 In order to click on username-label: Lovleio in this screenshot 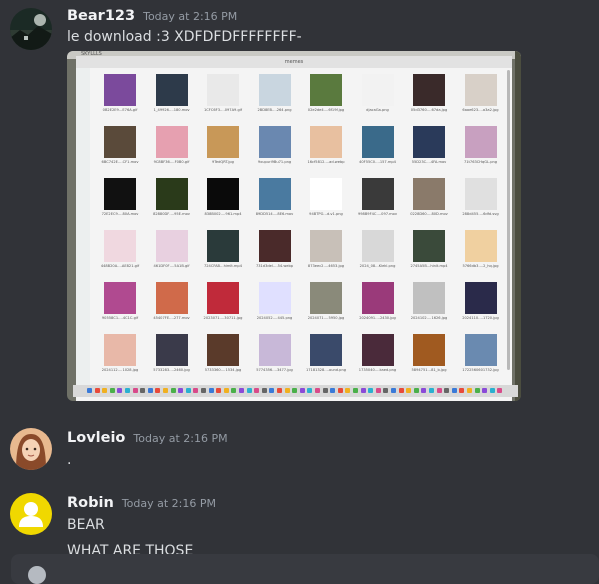, I will do `click(96, 438)`.